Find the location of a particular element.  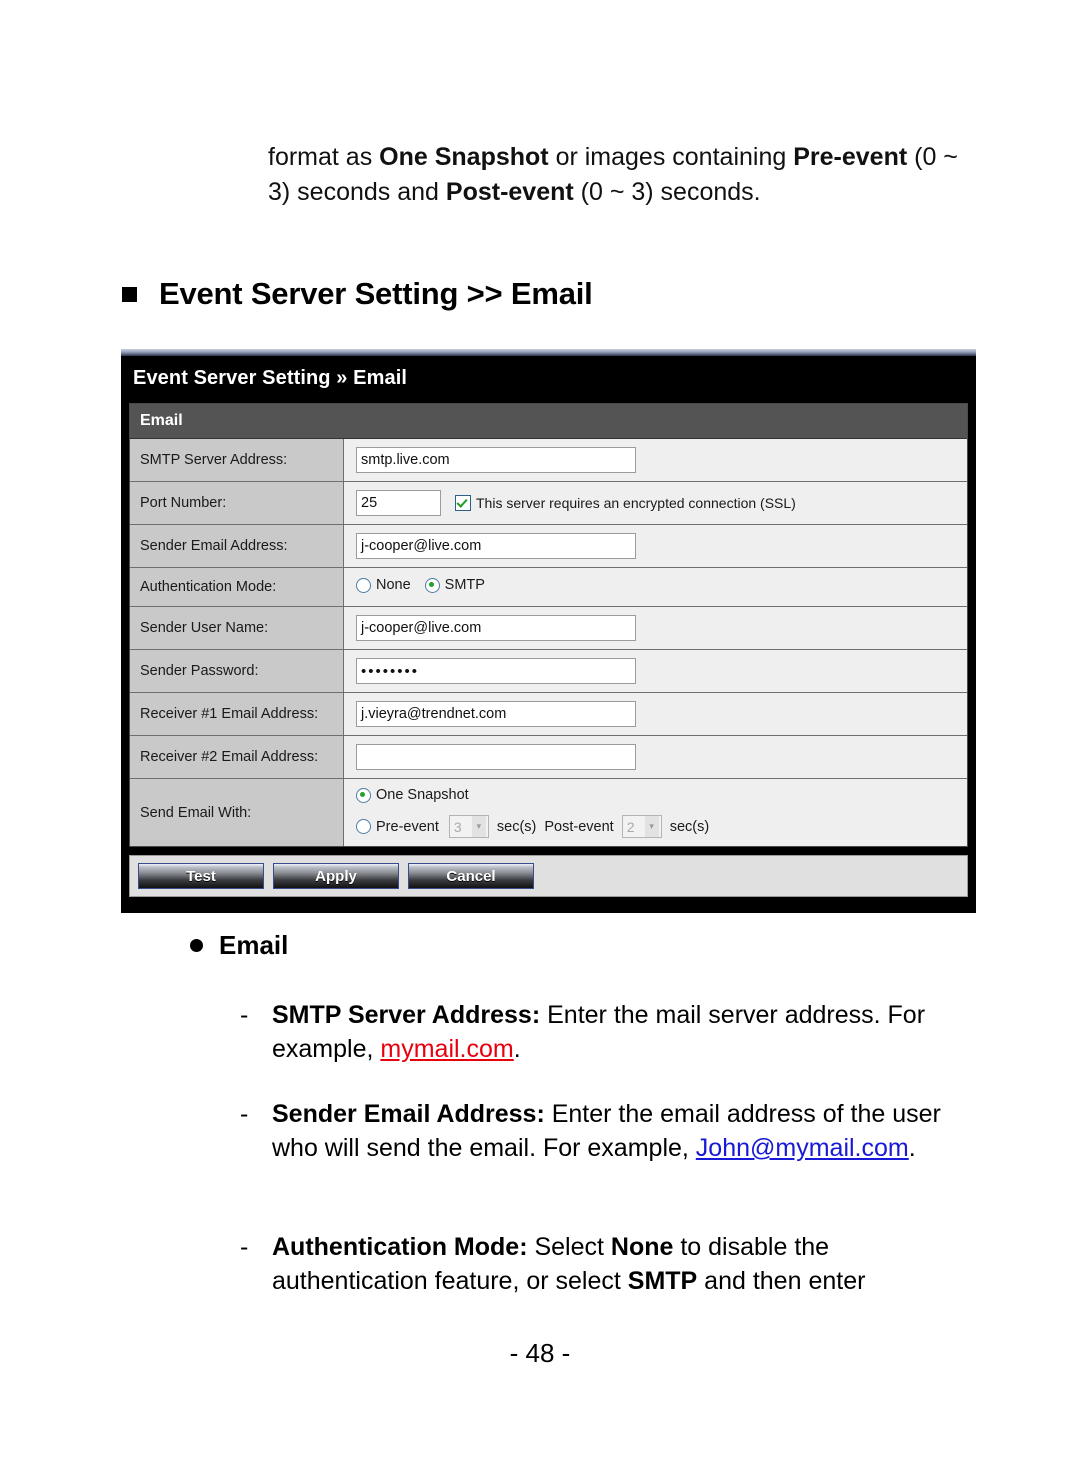

note-term-none: None is located at coordinates (642, 1247).